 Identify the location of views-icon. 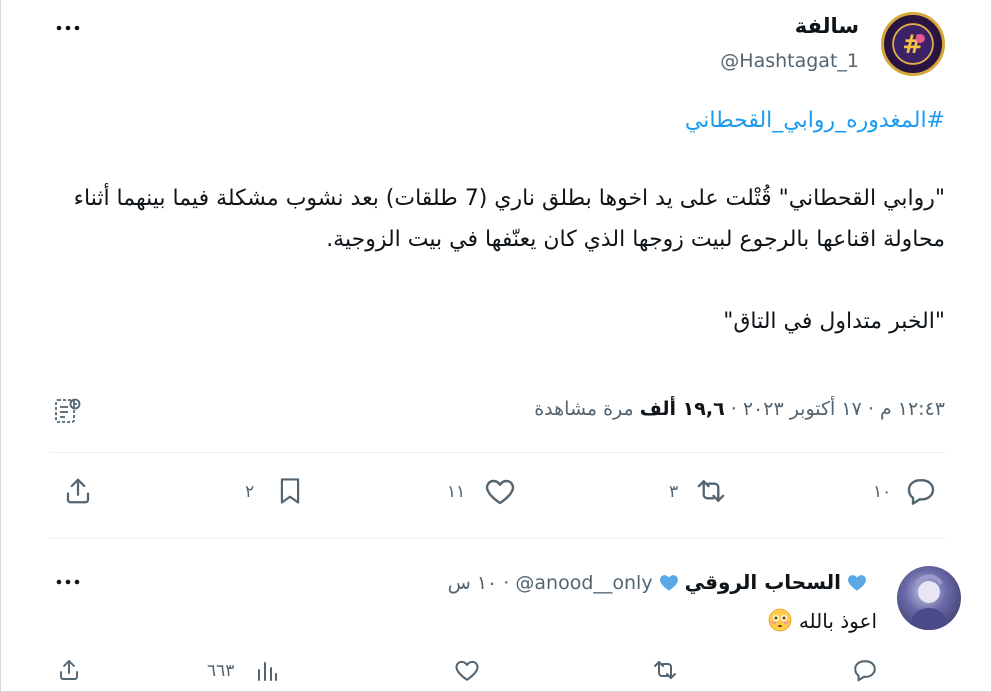
(267, 671).